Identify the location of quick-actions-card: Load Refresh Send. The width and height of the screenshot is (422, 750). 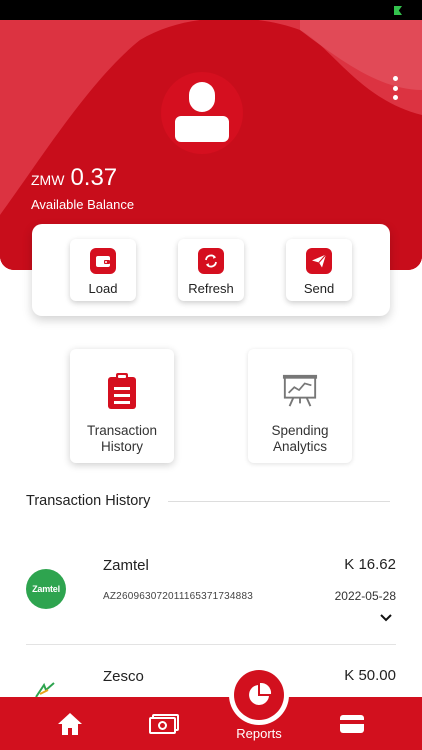
(211, 270).